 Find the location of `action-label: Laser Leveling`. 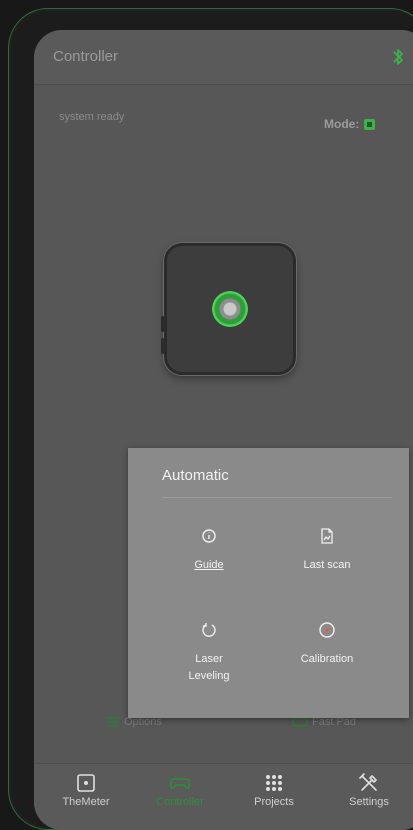

action-label: Laser Leveling is located at coordinates (209, 667).